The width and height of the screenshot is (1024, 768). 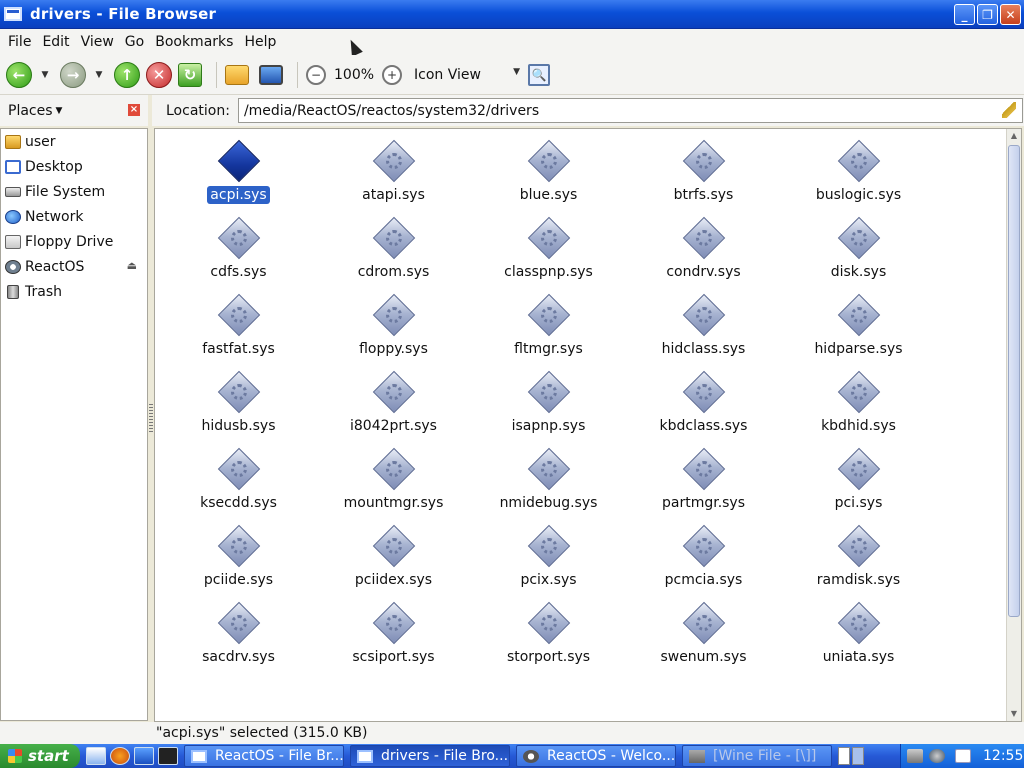 What do you see at coordinates (190, 74) in the screenshot?
I see `reload-button: ↻` at bounding box center [190, 74].